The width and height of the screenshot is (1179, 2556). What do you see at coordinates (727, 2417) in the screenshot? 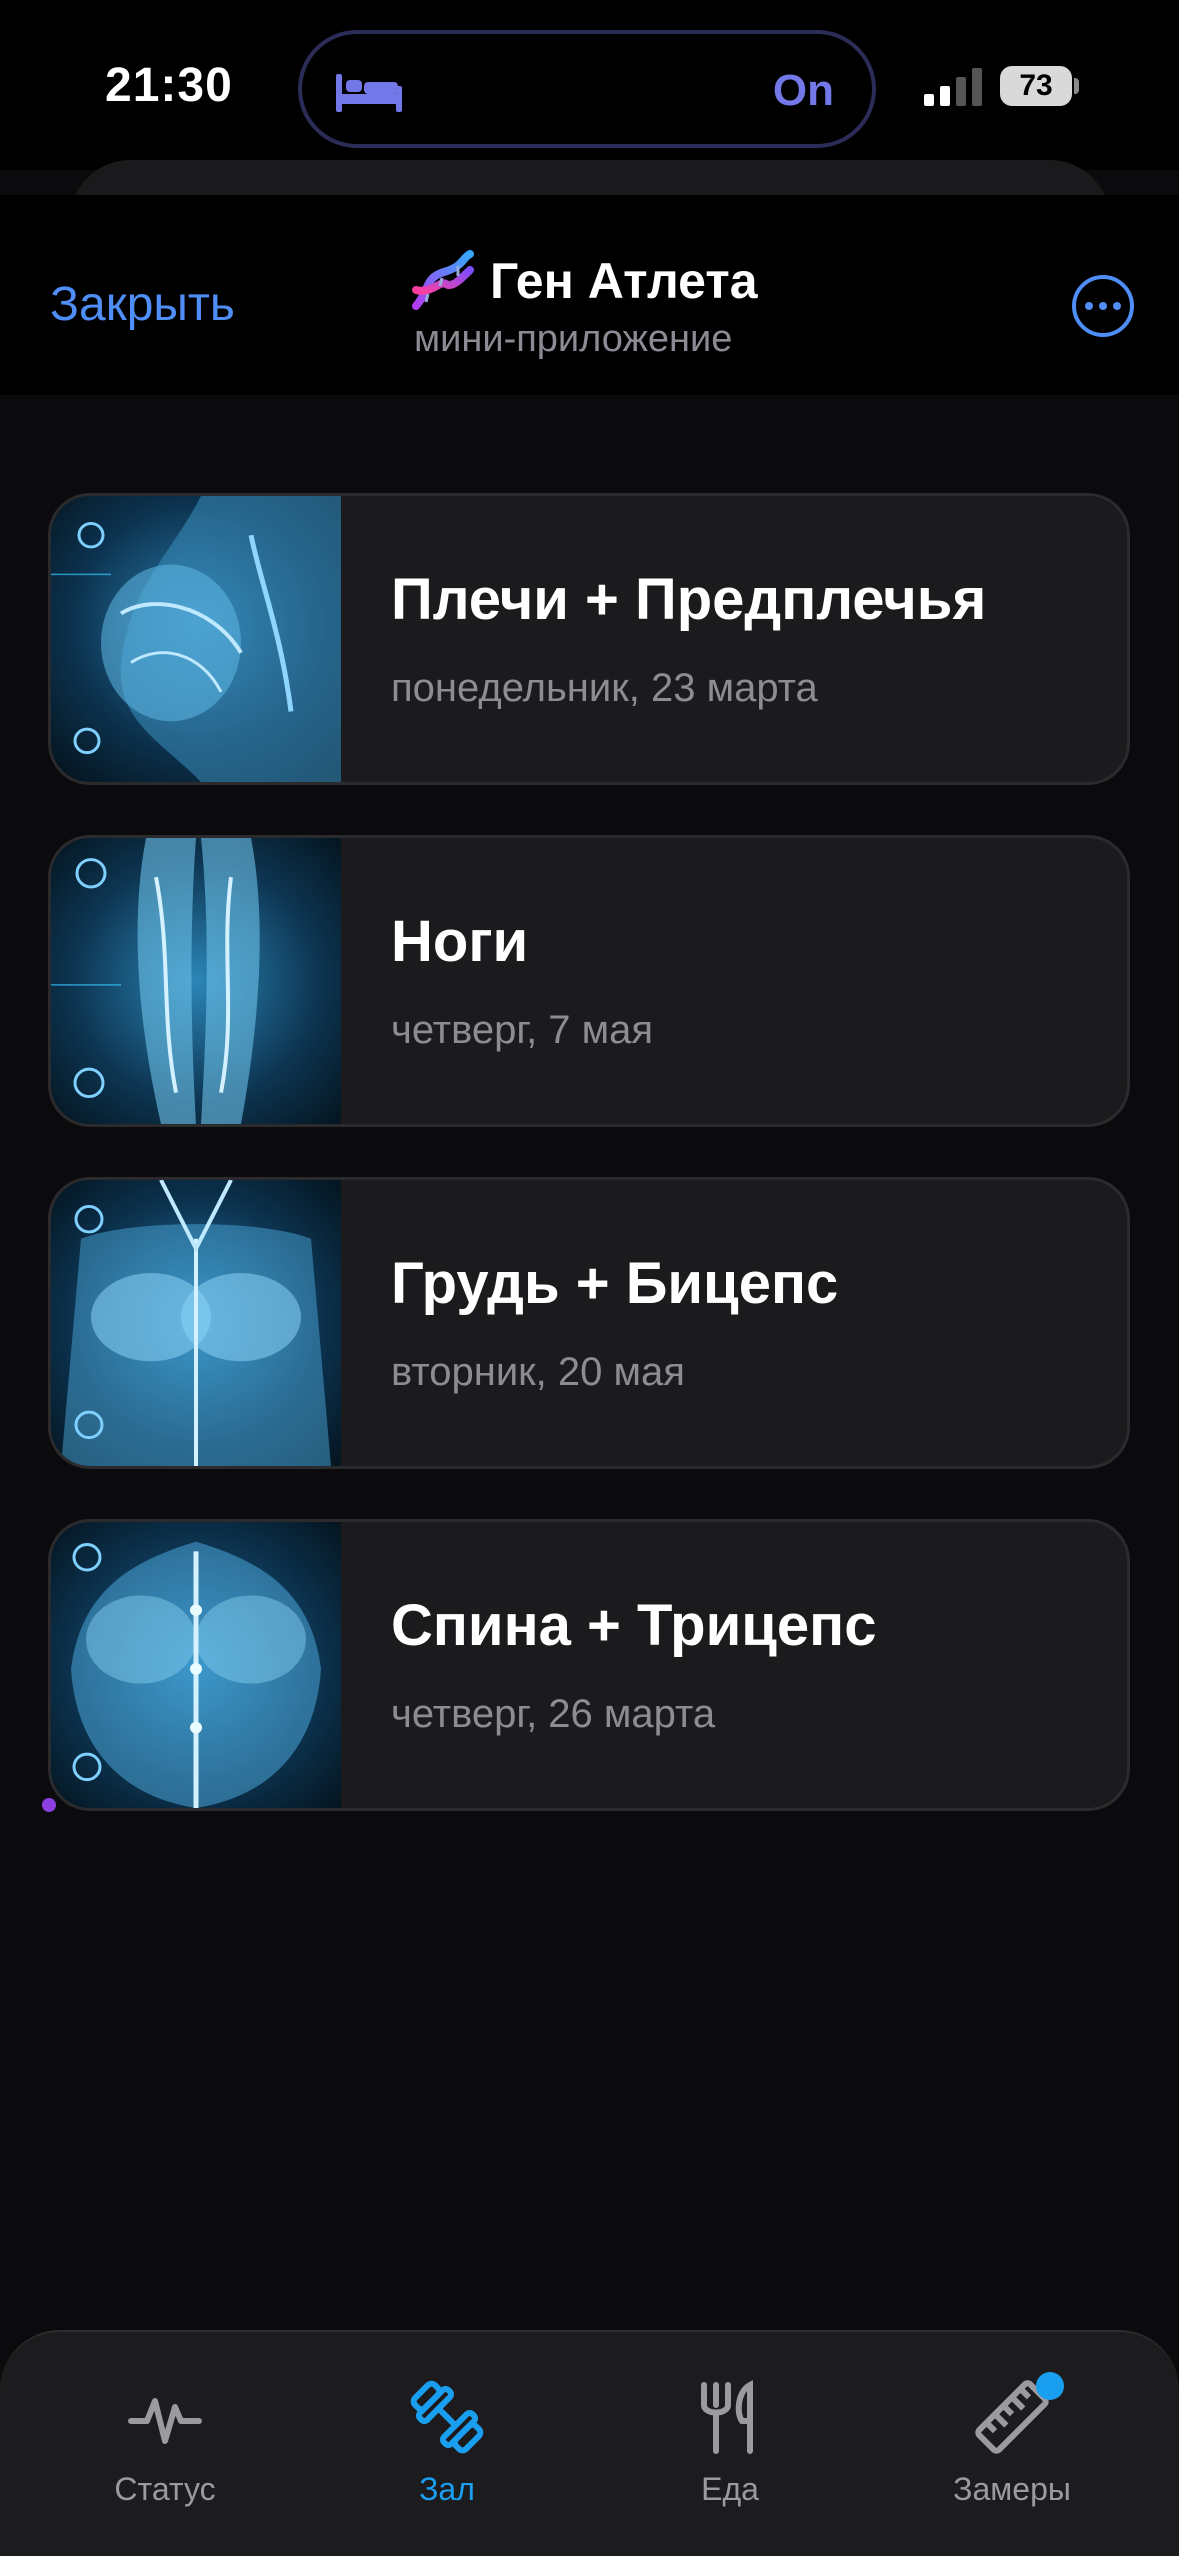
I see `fork-knife-icon` at bounding box center [727, 2417].